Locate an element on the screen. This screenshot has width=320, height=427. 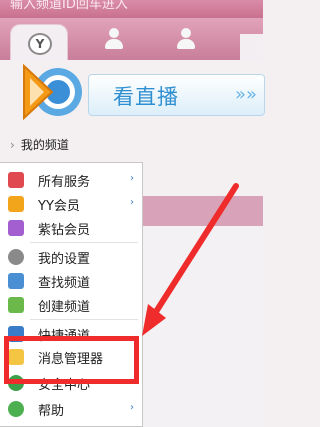
my-channels-item: › 我的频道 is located at coordinates (39, 144).